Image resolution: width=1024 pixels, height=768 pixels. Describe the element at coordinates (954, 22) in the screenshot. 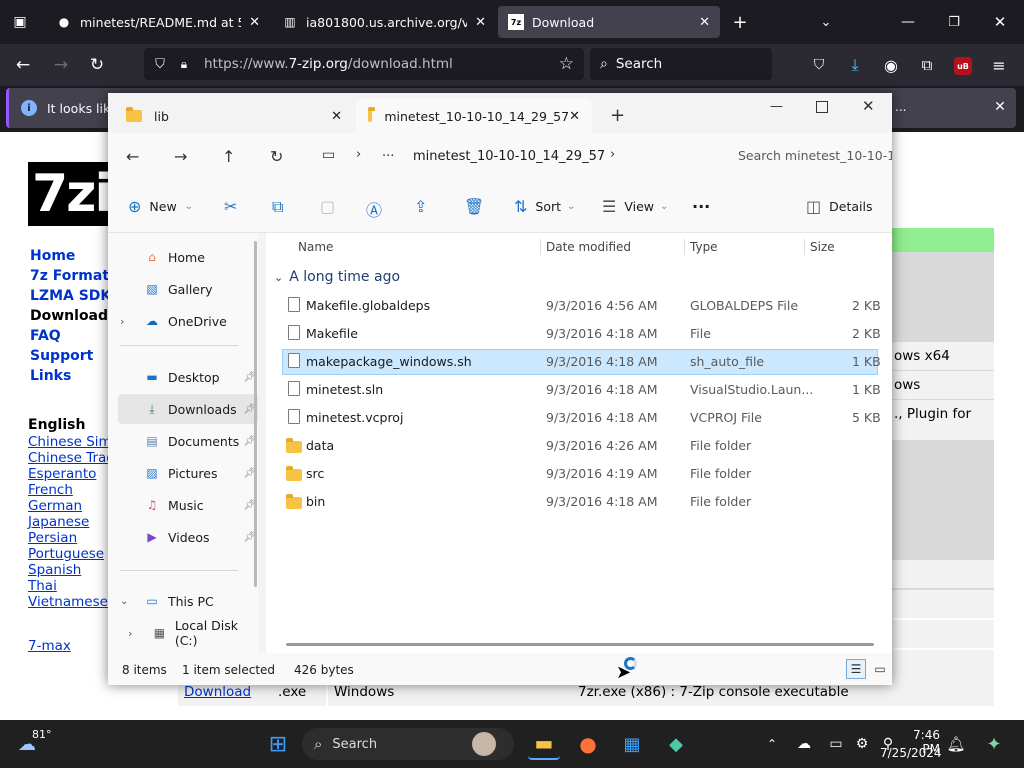

I see `restore-icon: ❐` at that location.